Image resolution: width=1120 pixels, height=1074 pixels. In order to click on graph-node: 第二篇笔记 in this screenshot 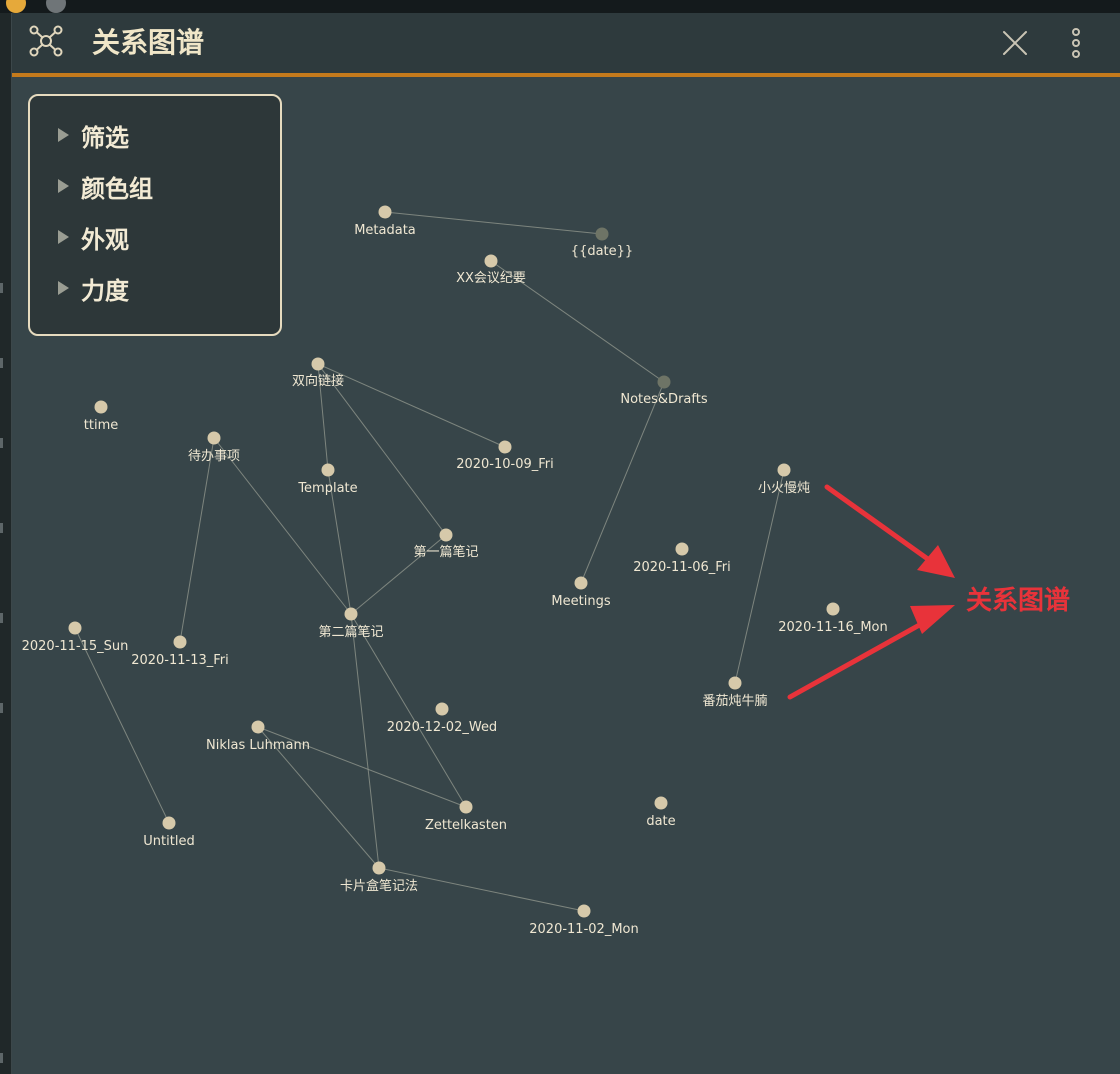, I will do `click(351, 624)`.